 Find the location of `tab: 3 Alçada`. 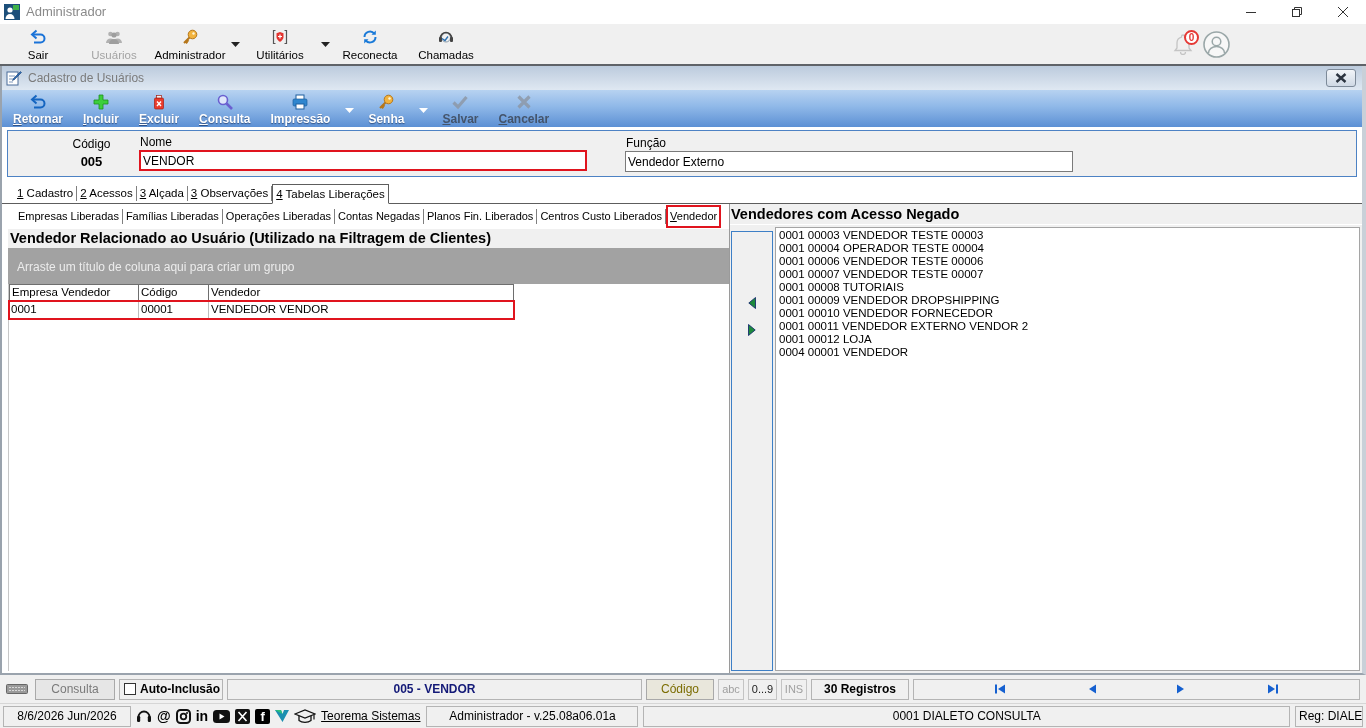

tab: 3 Alçada is located at coordinates (162, 193).